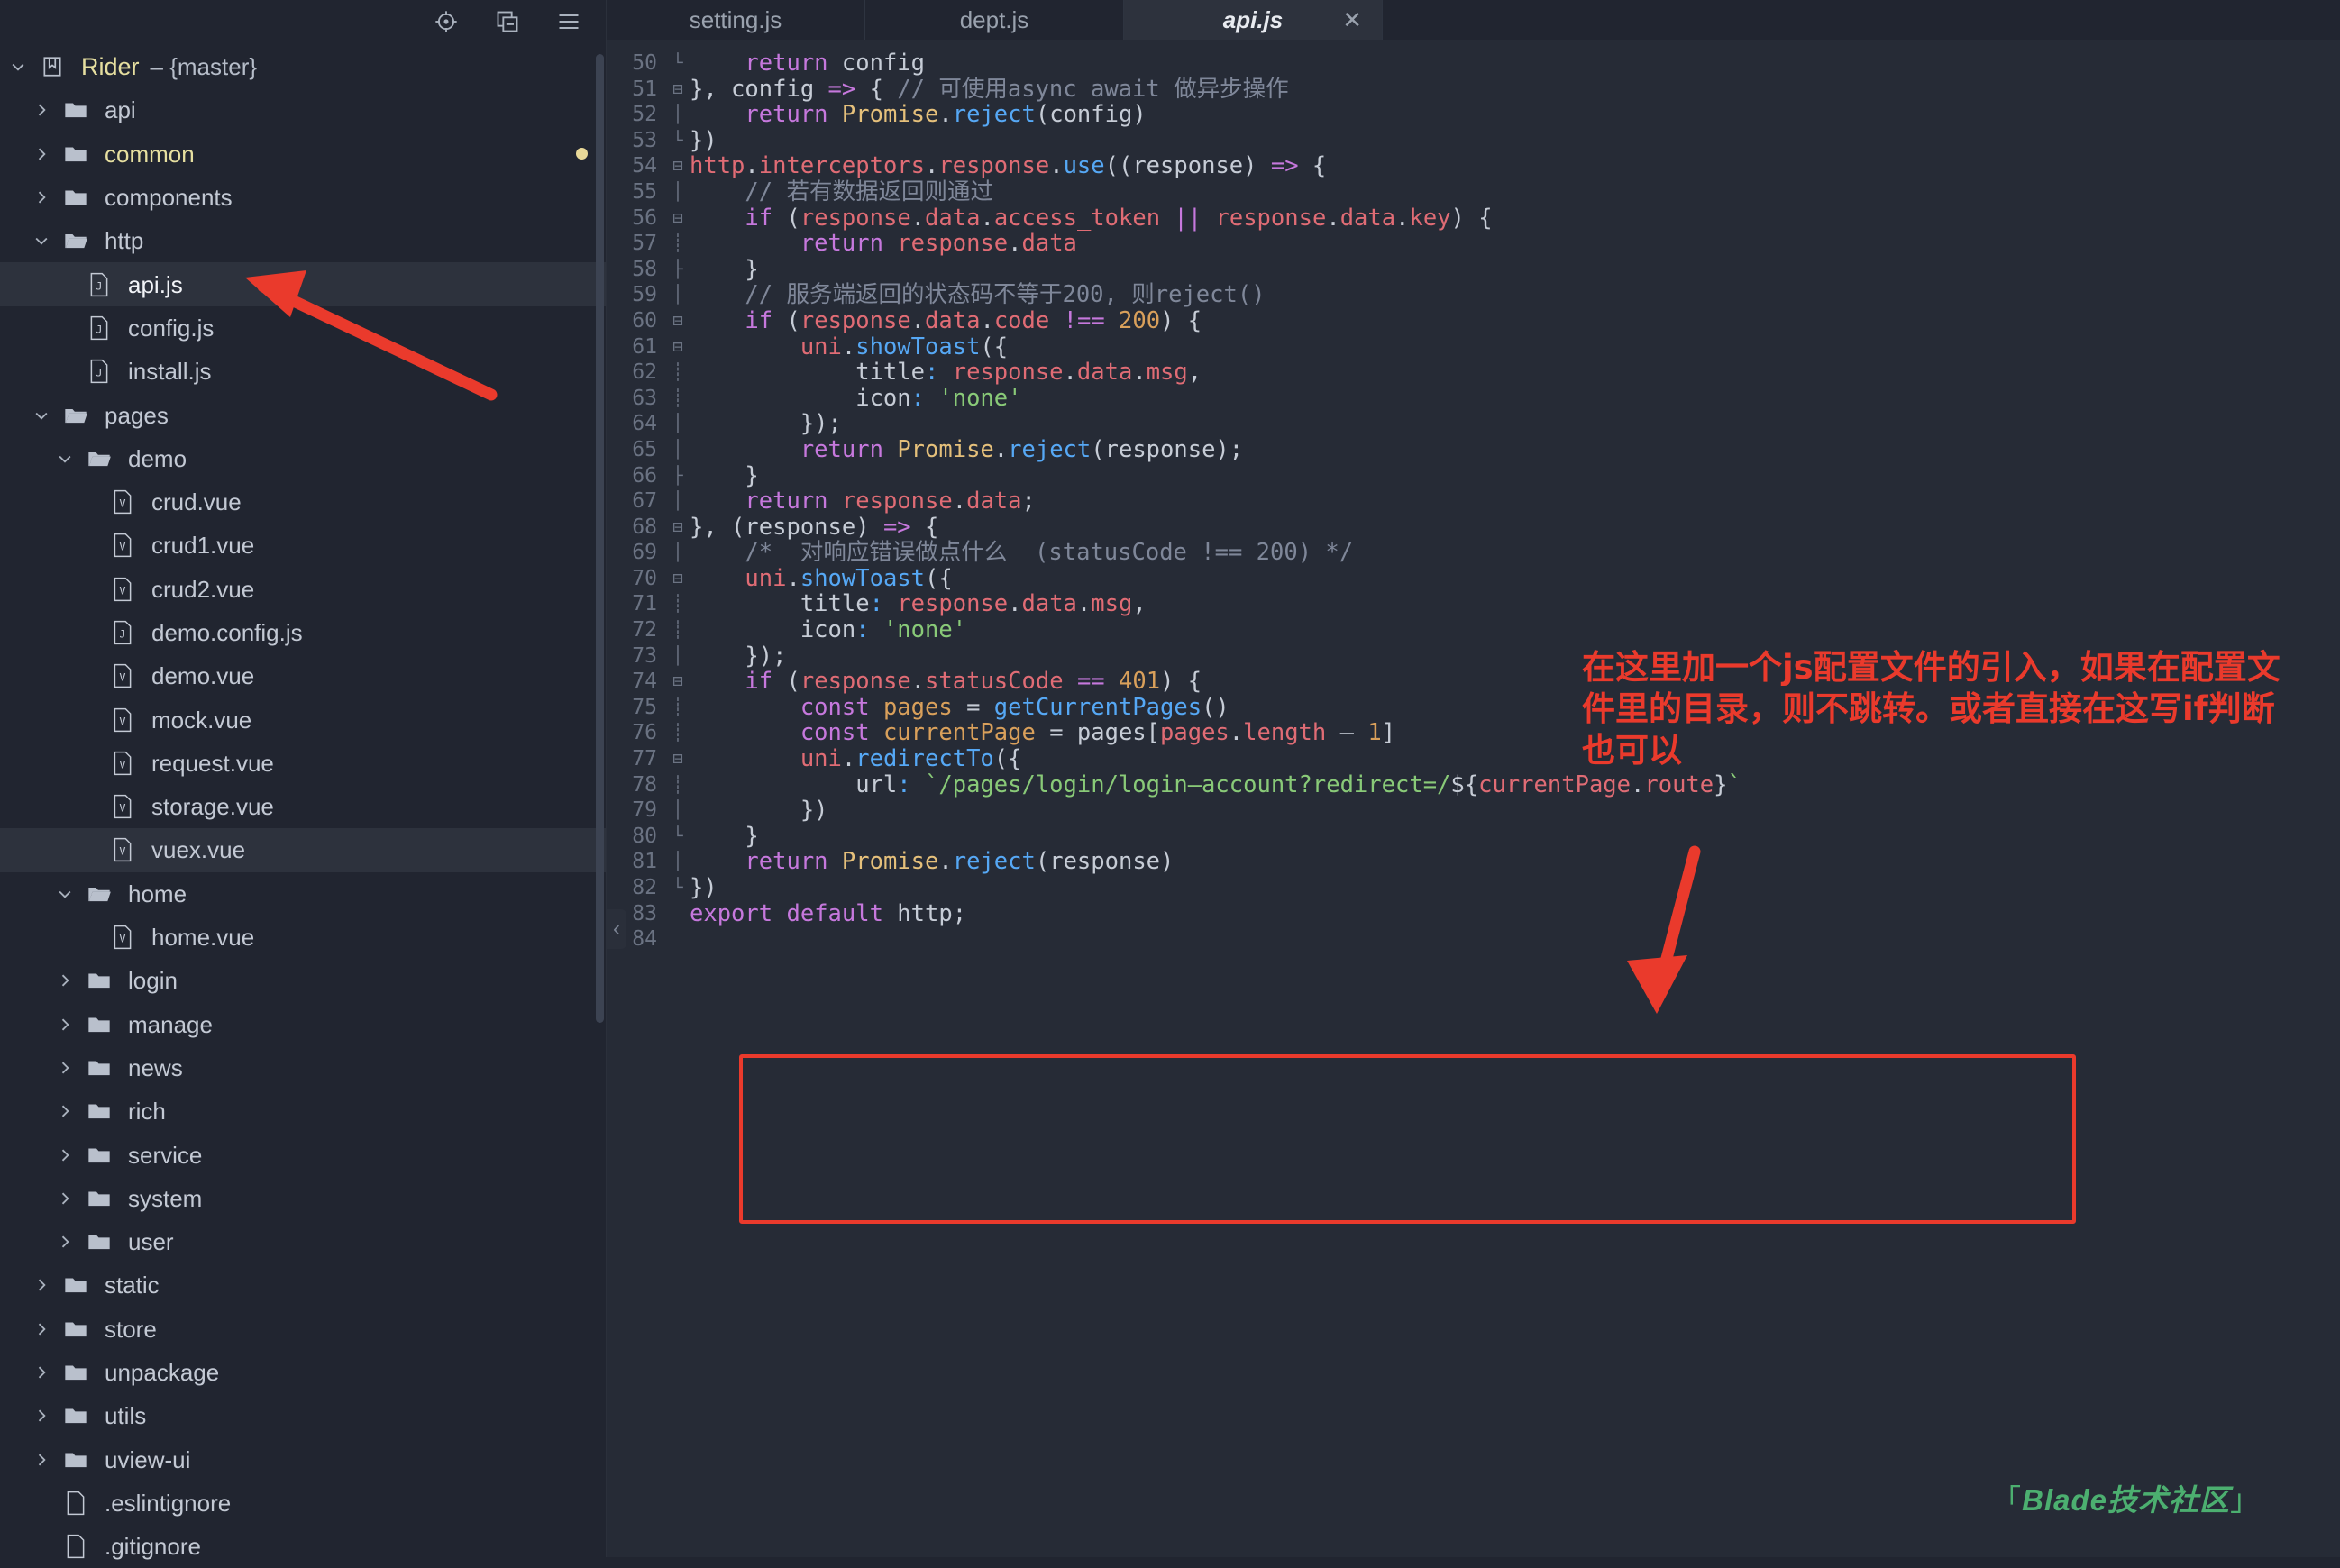 The image size is (2340, 1568). What do you see at coordinates (303, 458) in the screenshot?
I see `tree-item-demo: demo` at bounding box center [303, 458].